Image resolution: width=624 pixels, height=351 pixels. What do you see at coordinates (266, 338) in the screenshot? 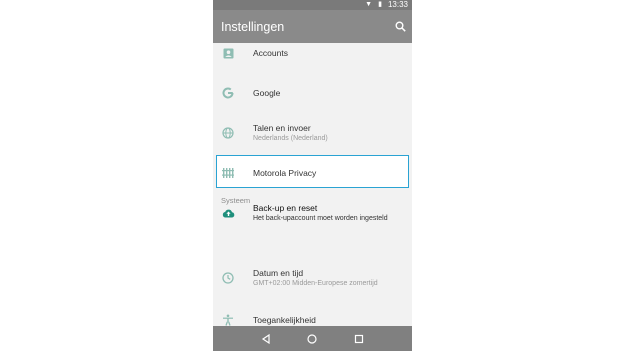
I see `back-icon` at bounding box center [266, 338].